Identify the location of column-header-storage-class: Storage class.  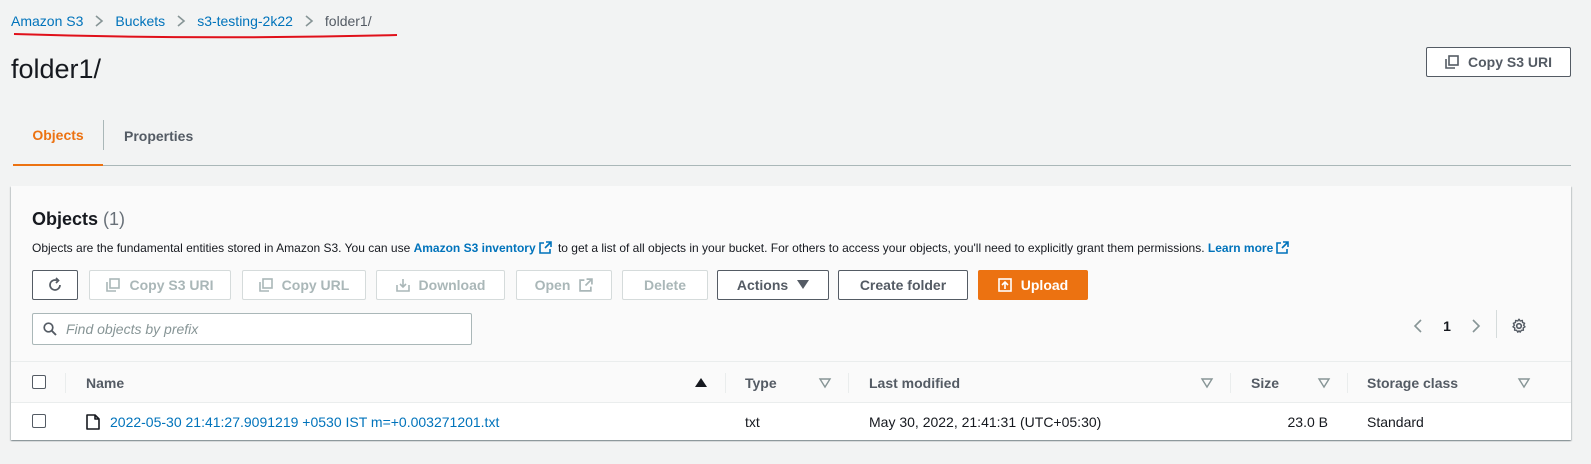
(1412, 383).